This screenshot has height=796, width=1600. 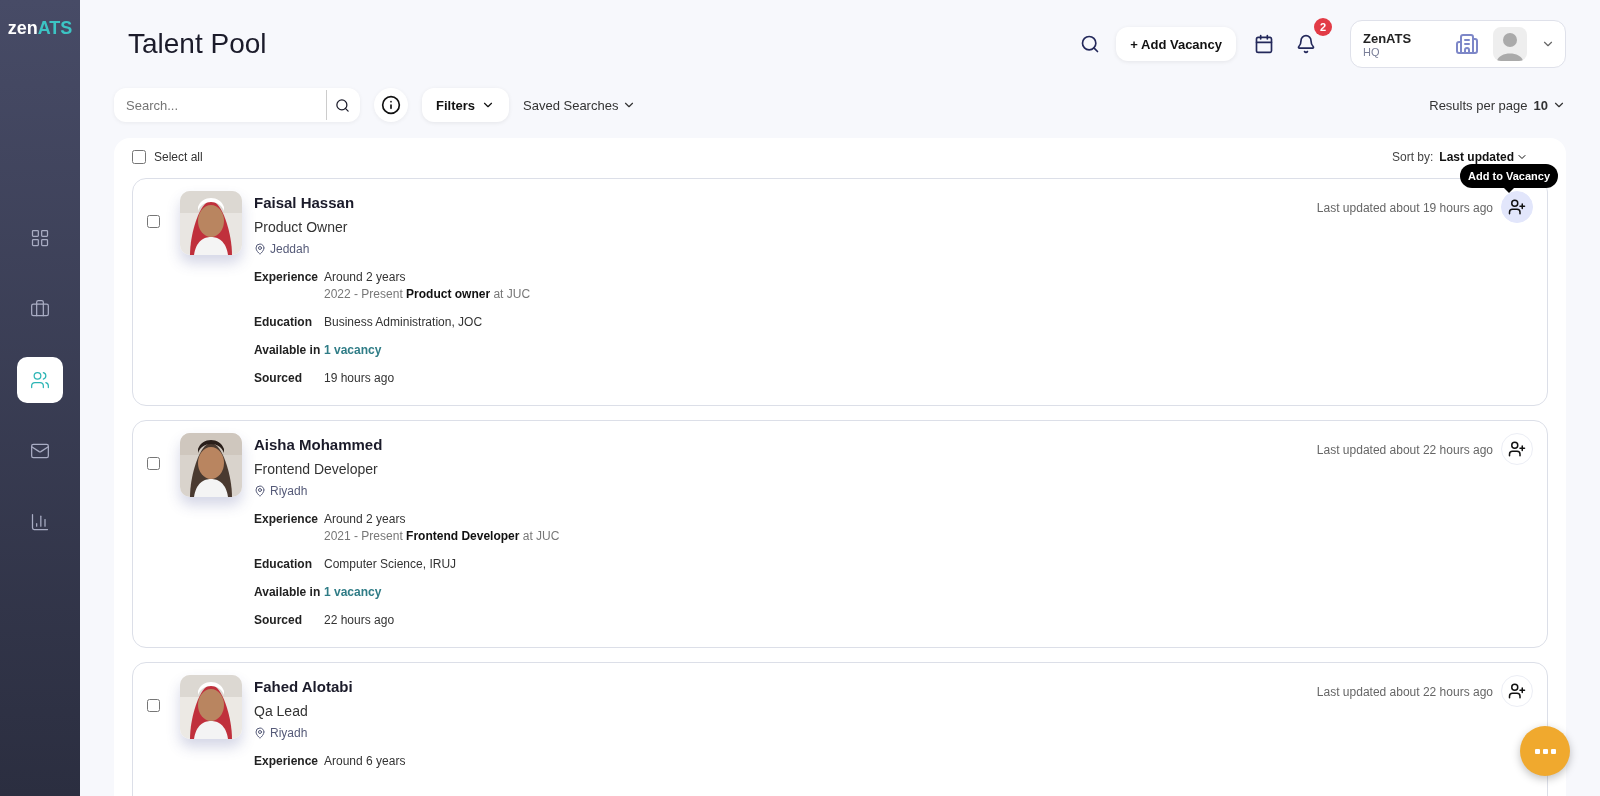 What do you see at coordinates (1306, 44) in the screenshot?
I see `bell-icon` at bounding box center [1306, 44].